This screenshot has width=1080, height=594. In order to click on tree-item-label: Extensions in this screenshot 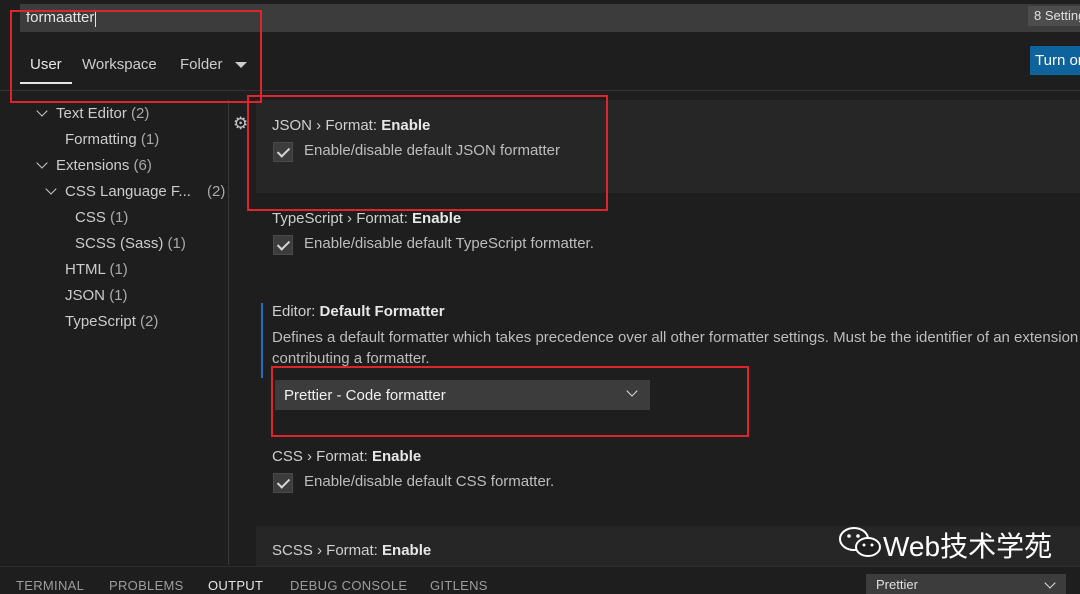, I will do `click(93, 165)`.